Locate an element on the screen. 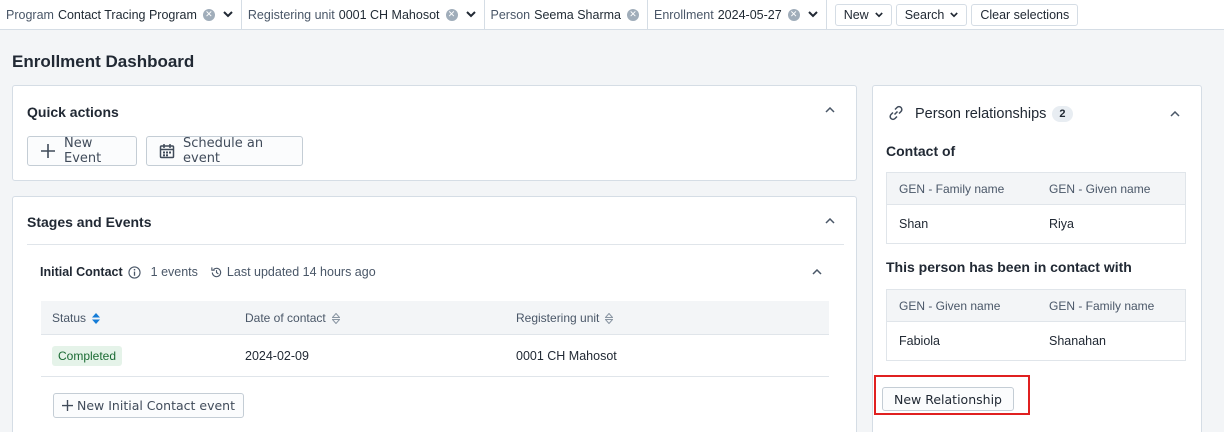 This screenshot has height=432, width=1224. new-button-label: New is located at coordinates (856, 14).